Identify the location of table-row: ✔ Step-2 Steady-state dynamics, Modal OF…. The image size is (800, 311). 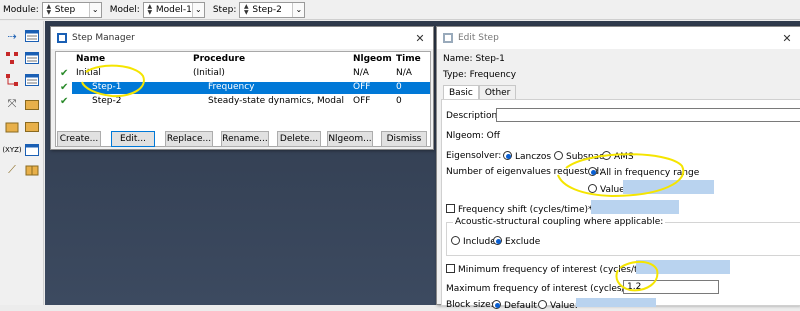
(243, 102).